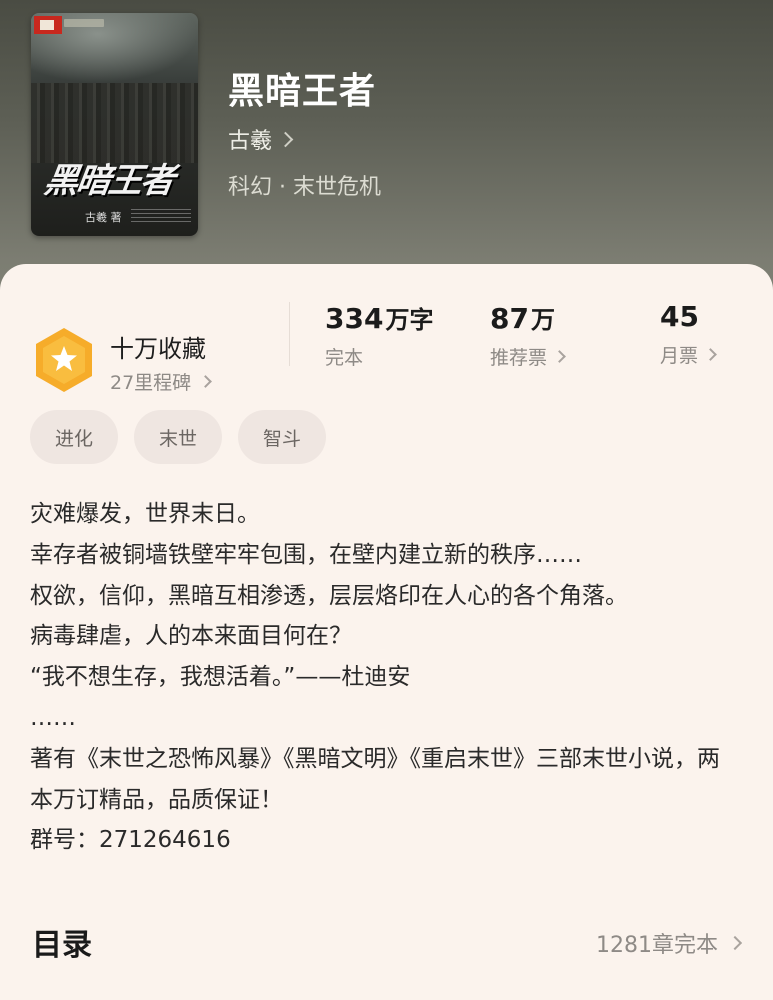  What do you see at coordinates (688, 334) in the screenshot?
I see `stat-monthly-votes: 45 月票` at bounding box center [688, 334].